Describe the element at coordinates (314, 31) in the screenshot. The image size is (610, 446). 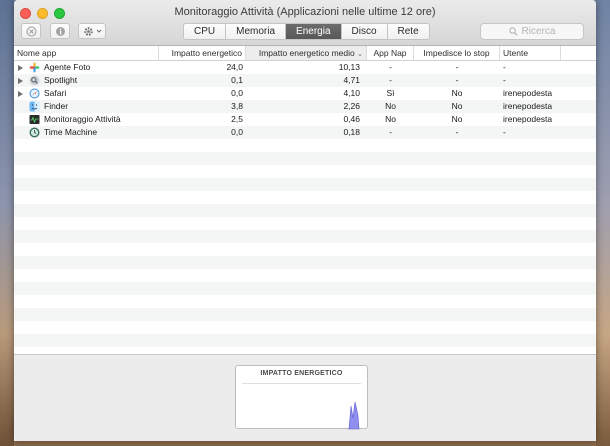
I see `tab-energia: Energia` at that location.